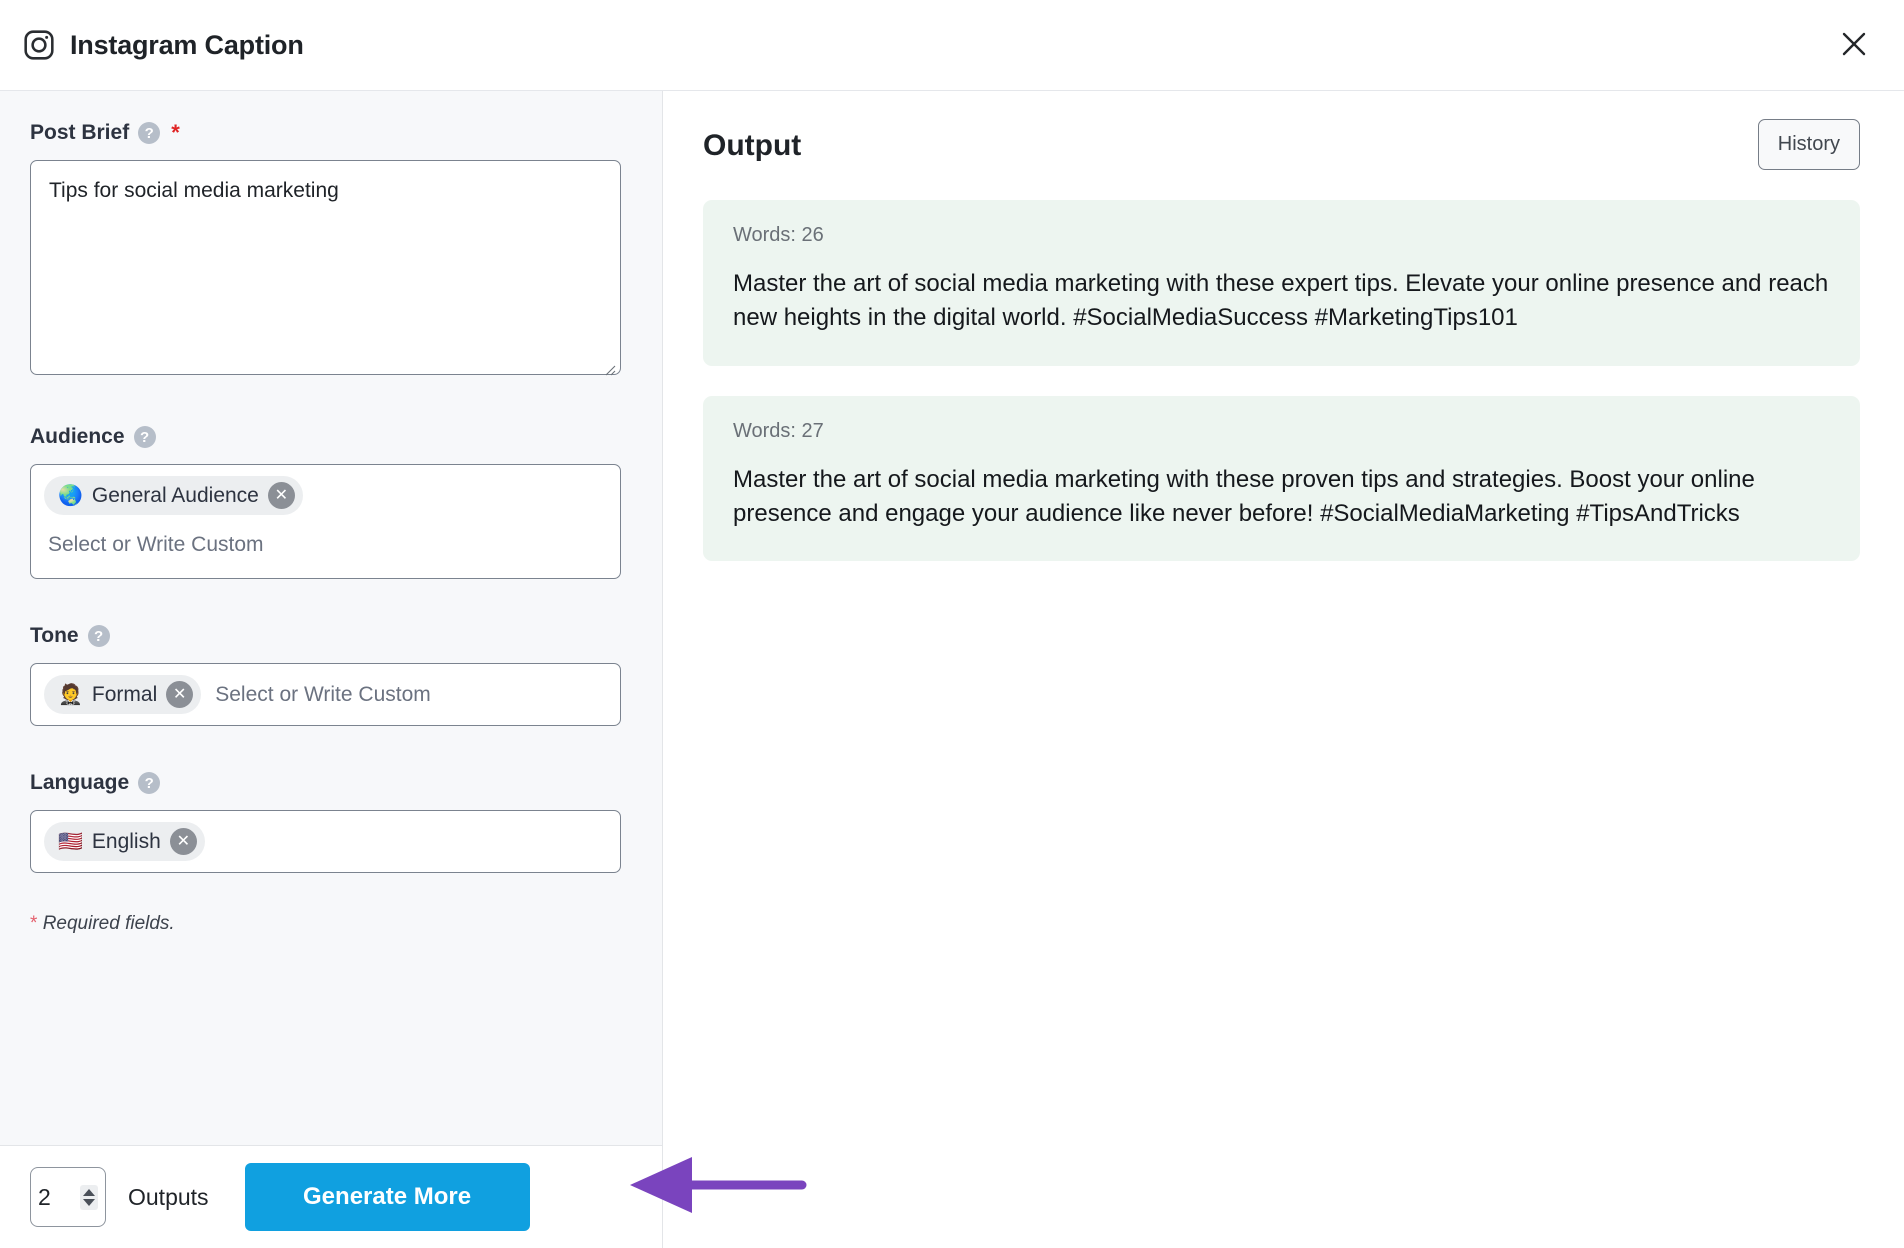  I want to click on tone-tag: 🤵 Formal ✕, so click(123, 694).